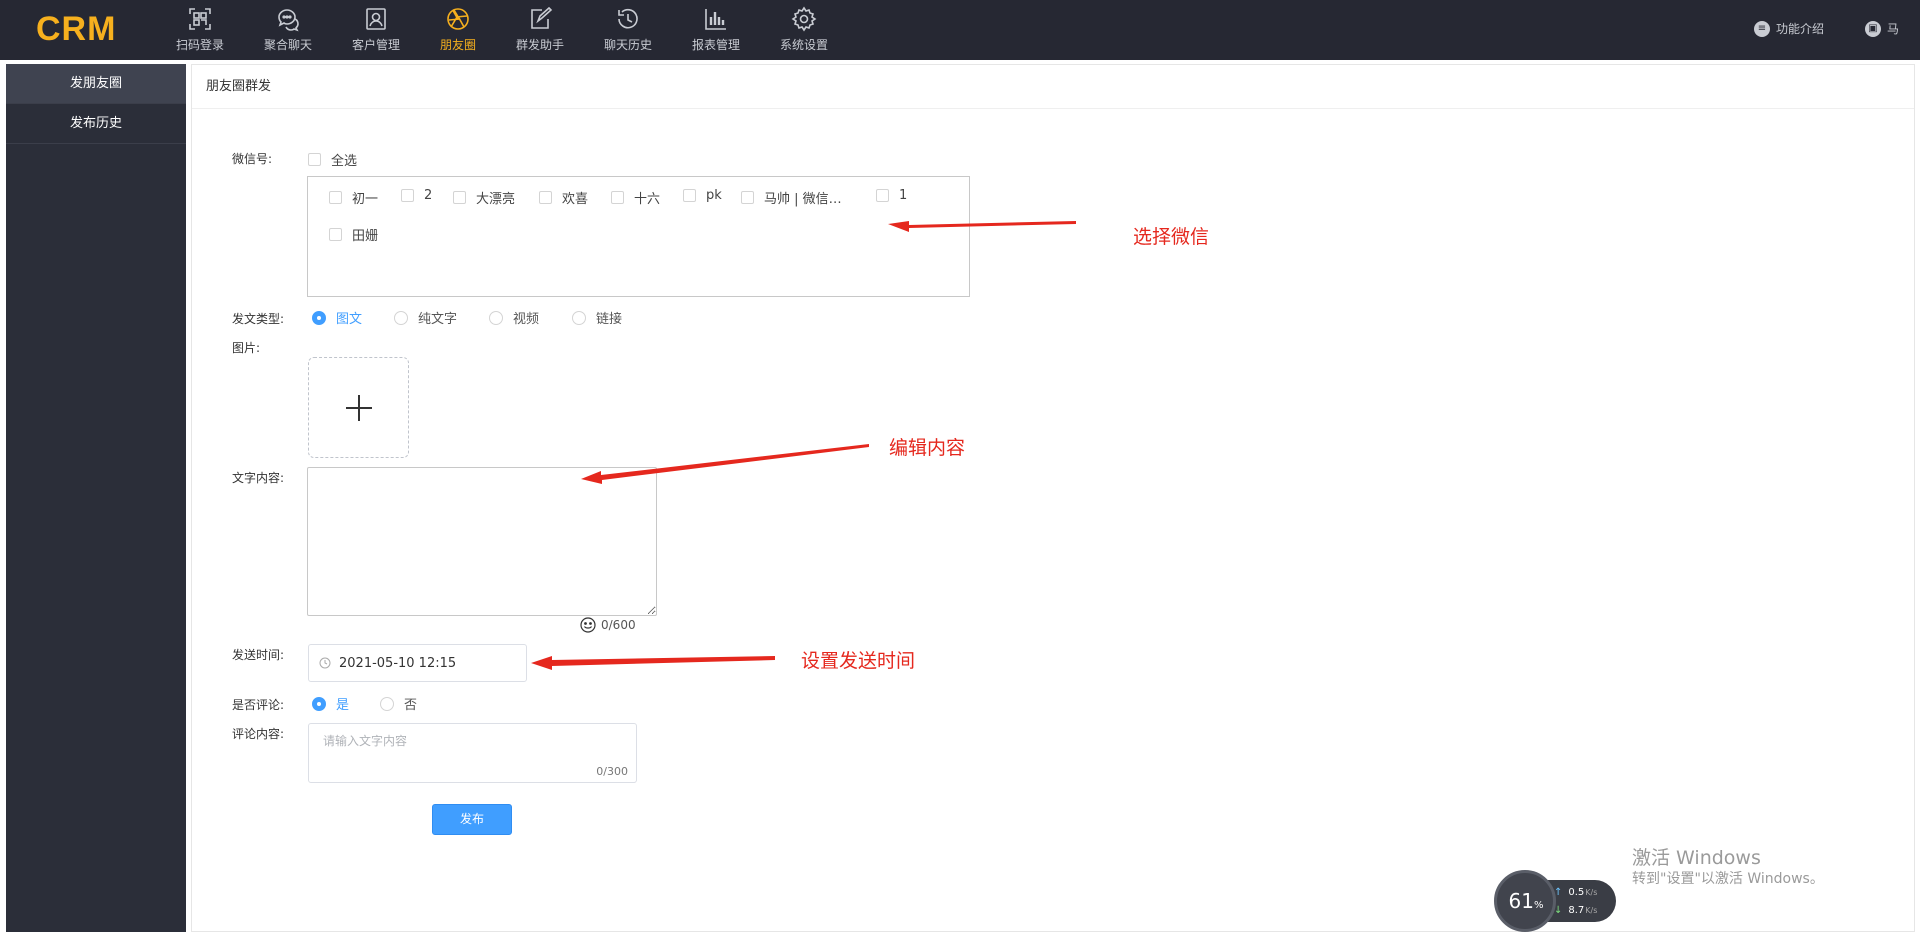 The width and height of the screenshot is (1920, 937). Describe the element at coordinates (398, 663) in the screenshot. I see `send-time-value: 2021-05-10 12:15` at that location.